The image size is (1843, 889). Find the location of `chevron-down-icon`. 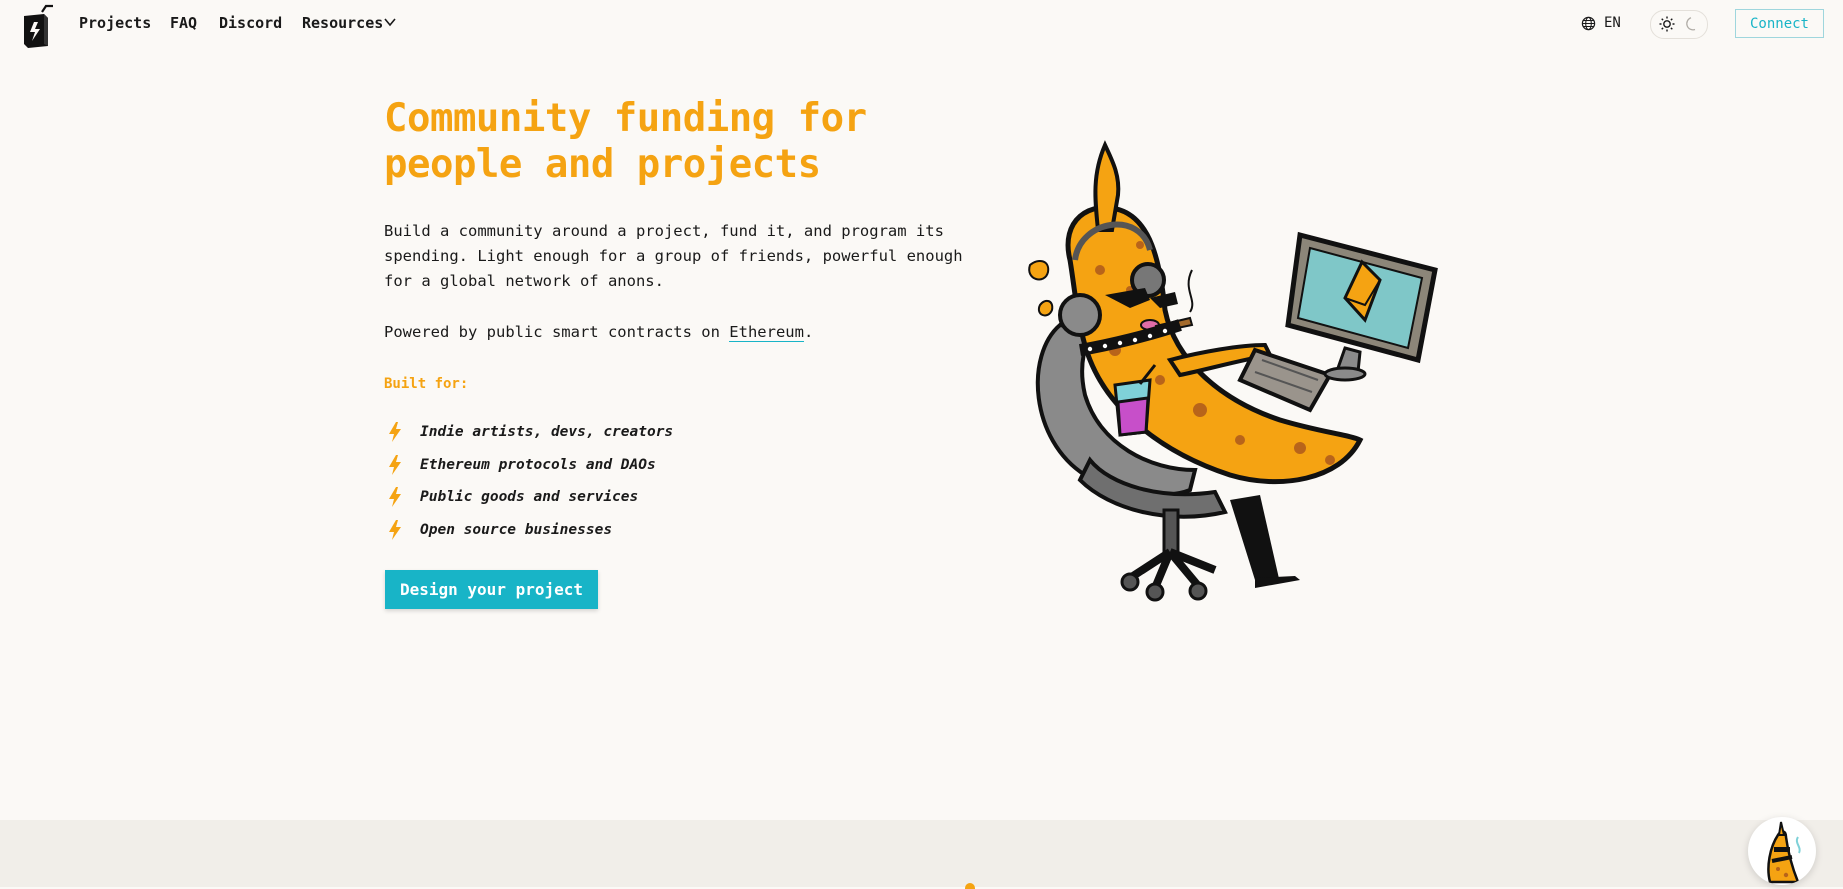

chevron-down-icon is located at coordinates (390, 22).